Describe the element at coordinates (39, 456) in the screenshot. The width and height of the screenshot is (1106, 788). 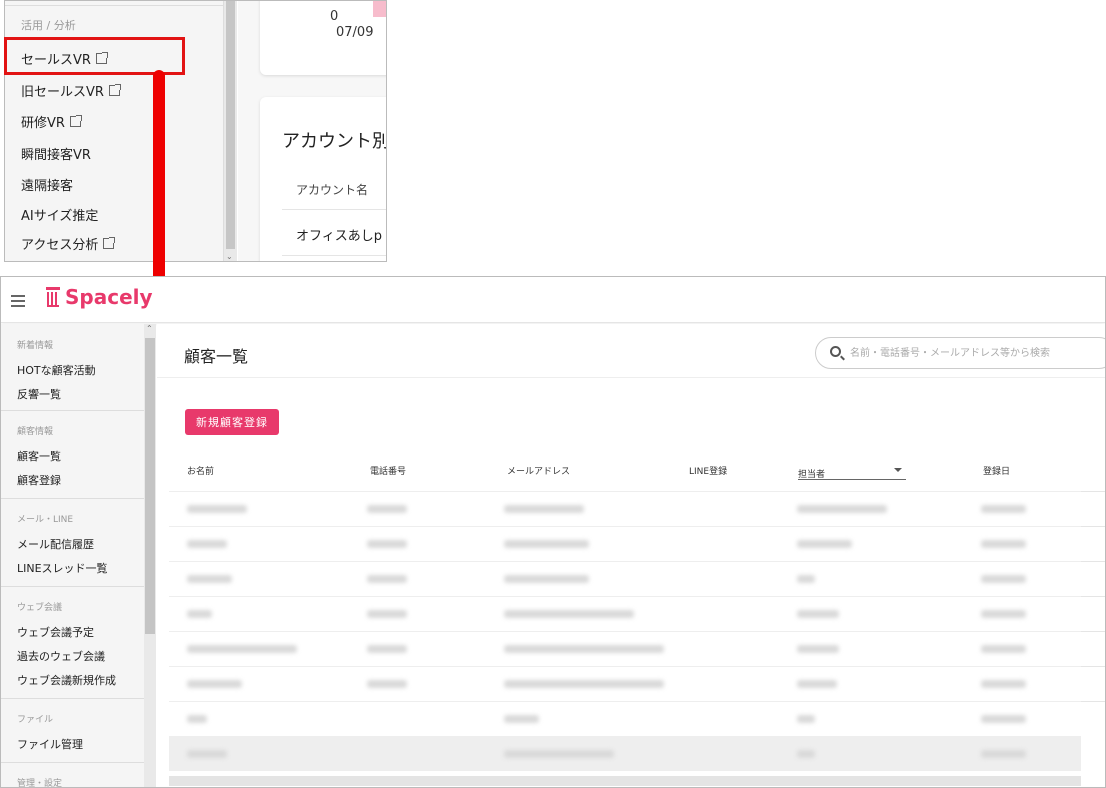
I see `sidebar-item-customer-list: 顧客一覧` at that location.